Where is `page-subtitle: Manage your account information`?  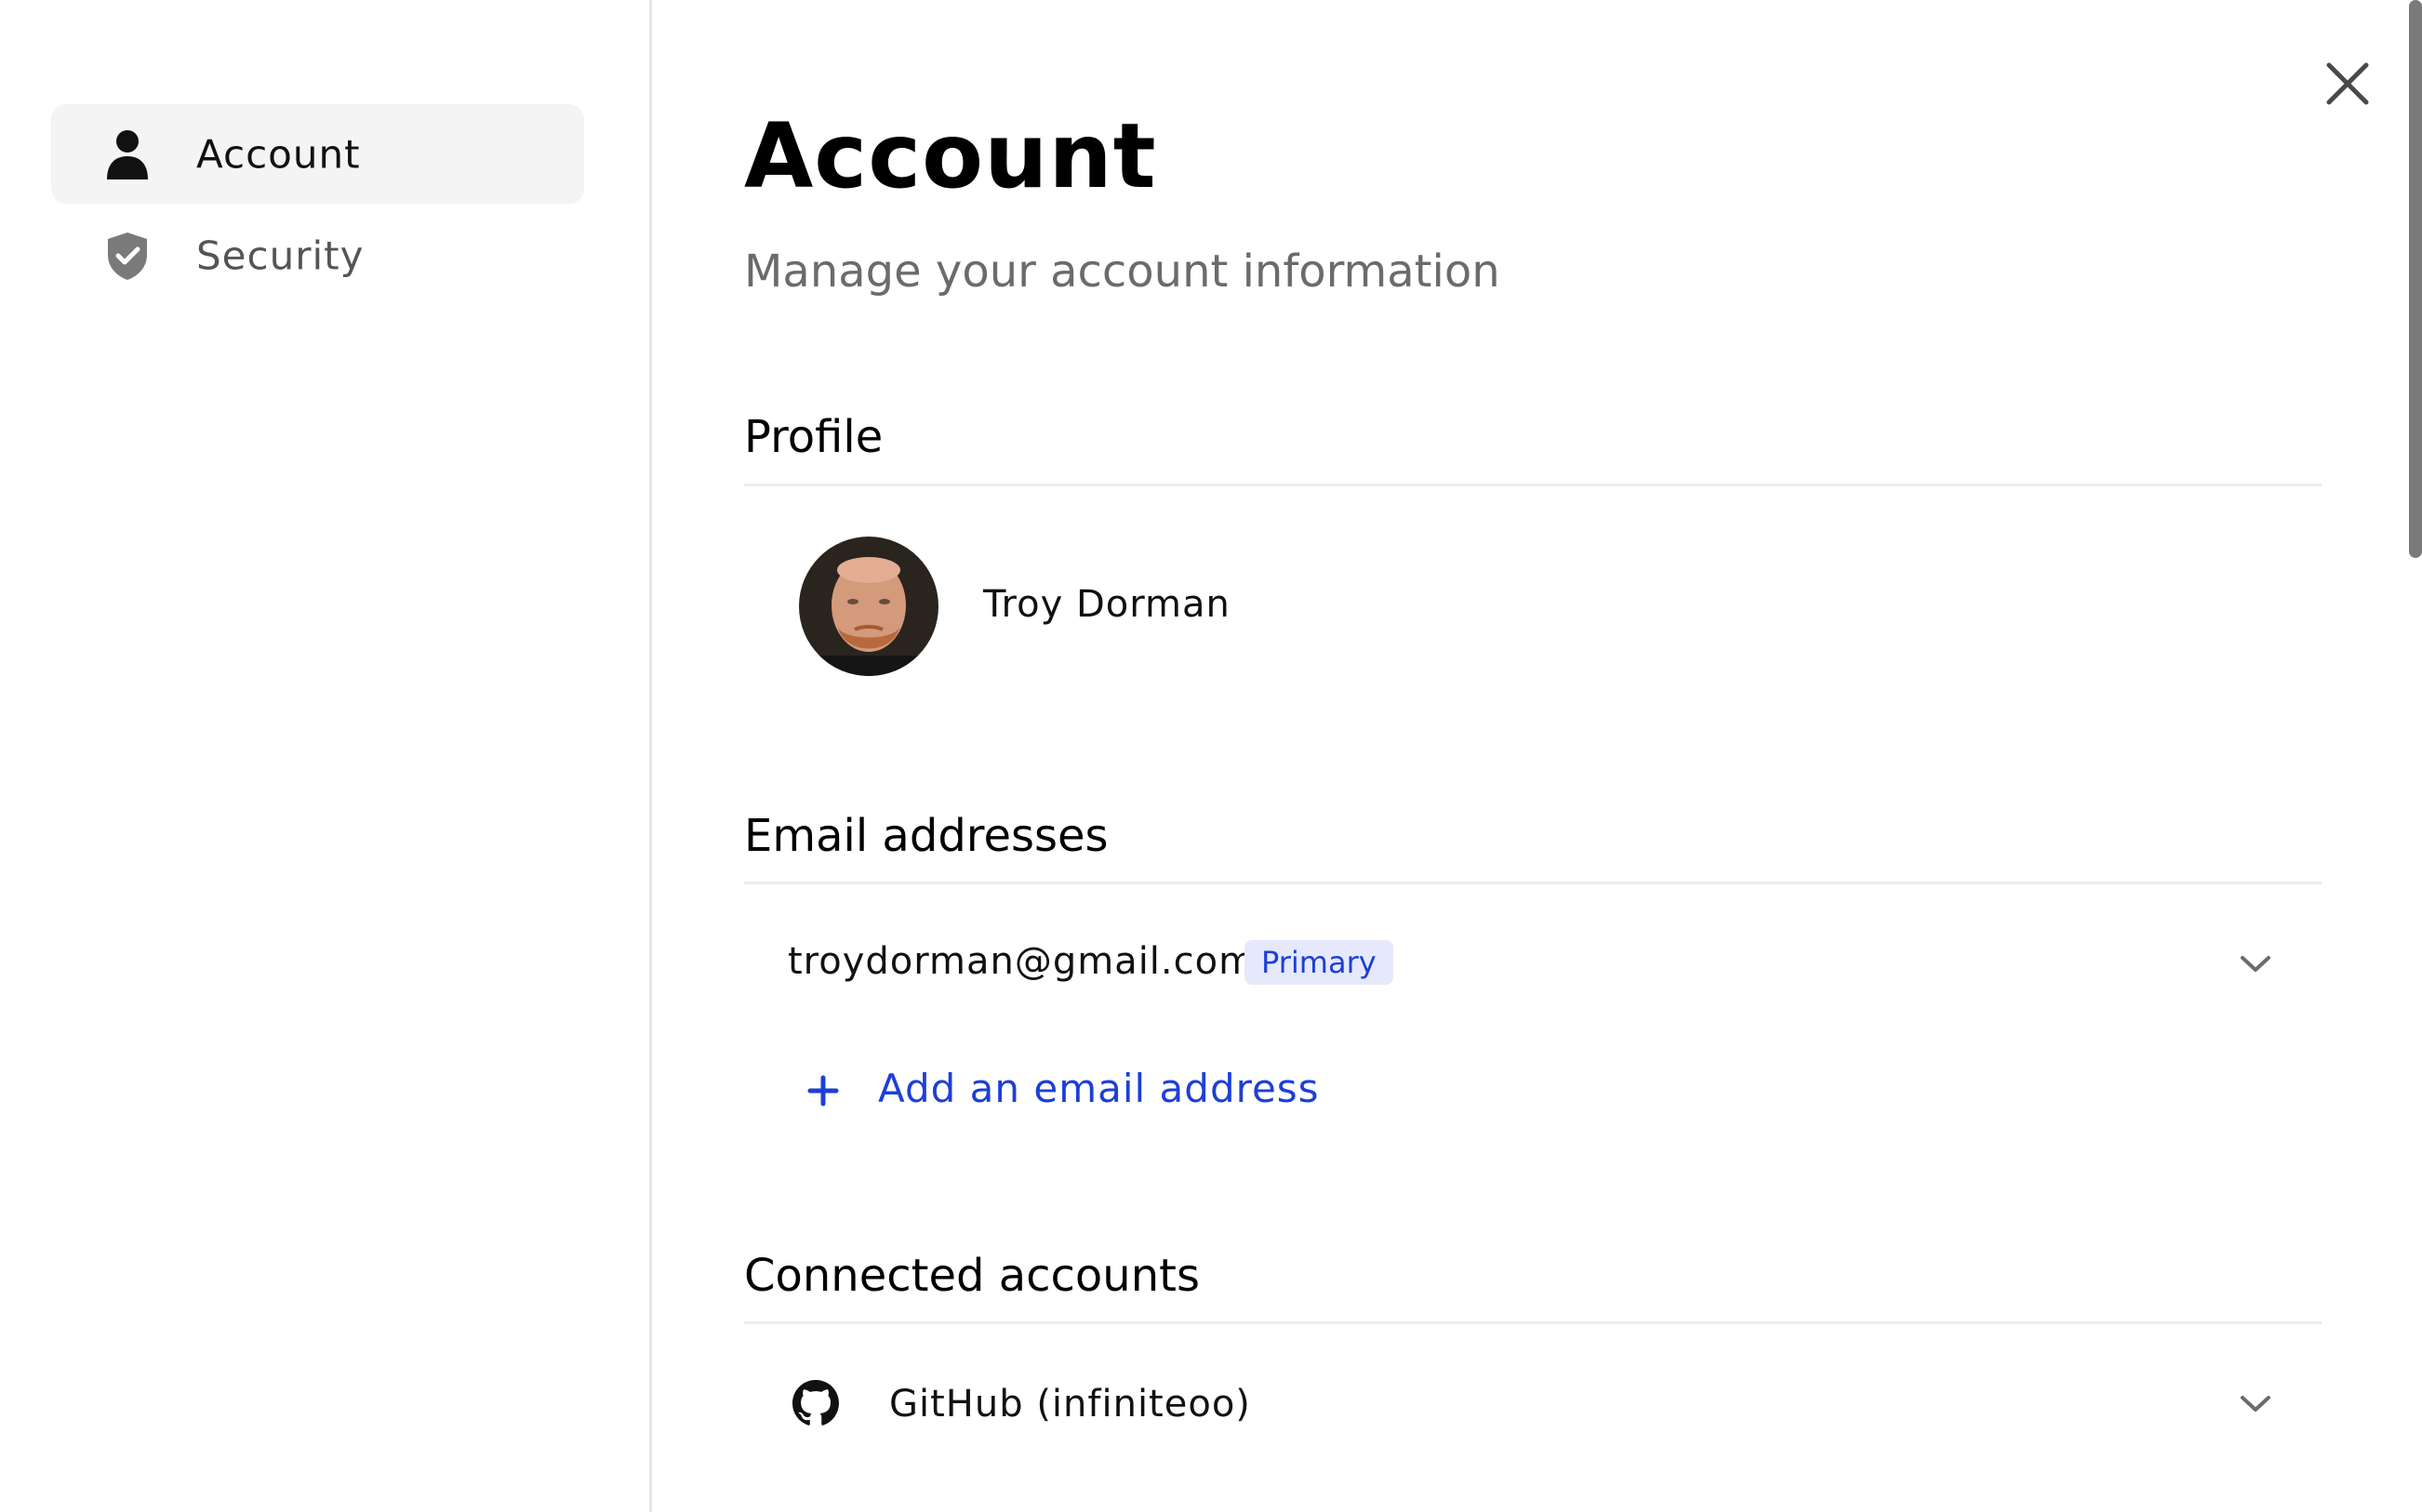
page-subtitle: Manage your account information is located at coordinates (1122, 271).